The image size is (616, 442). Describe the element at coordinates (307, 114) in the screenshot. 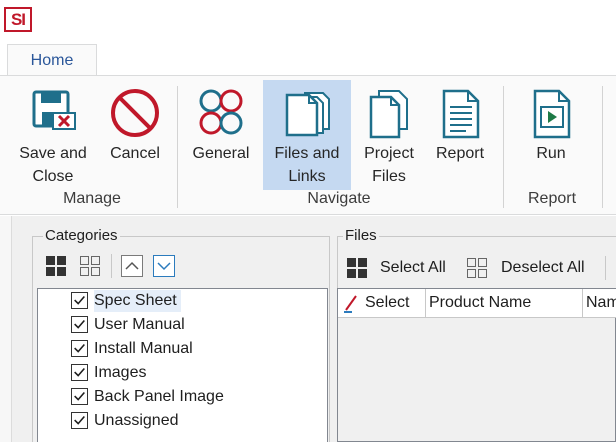

I see `files-links-icon` at that location.